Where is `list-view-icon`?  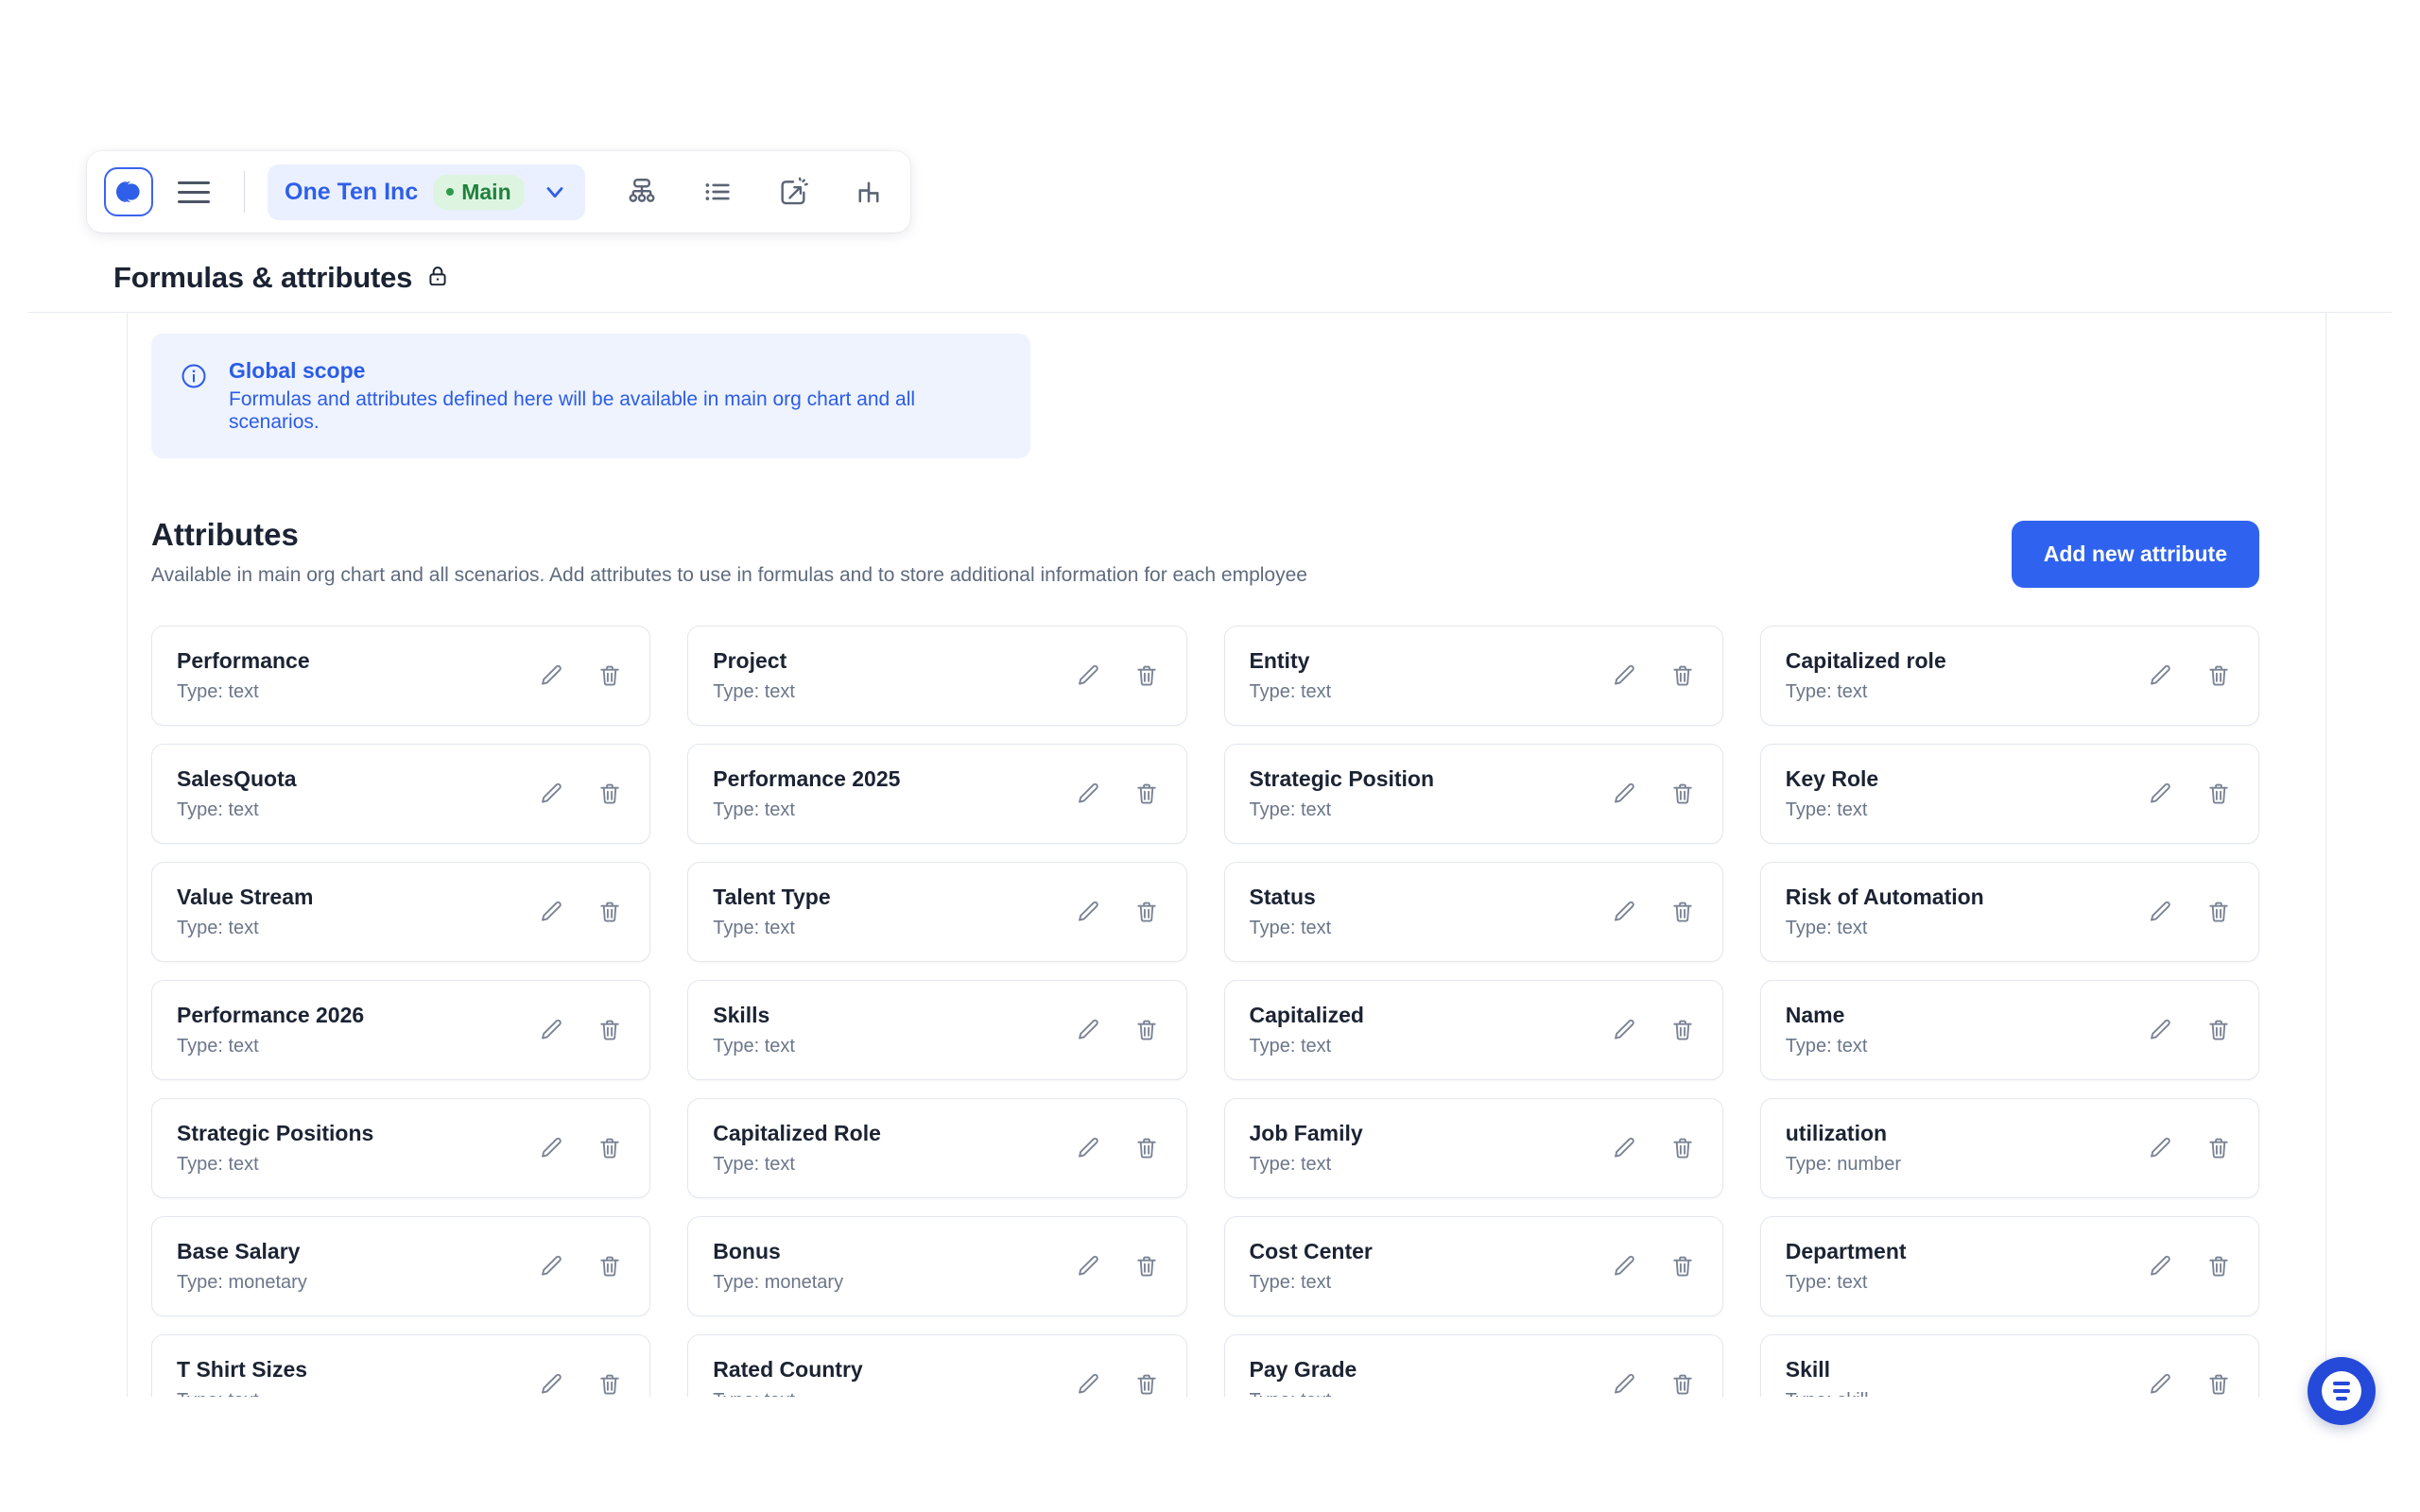 list-view-icon is located at coordinates (717, 192).